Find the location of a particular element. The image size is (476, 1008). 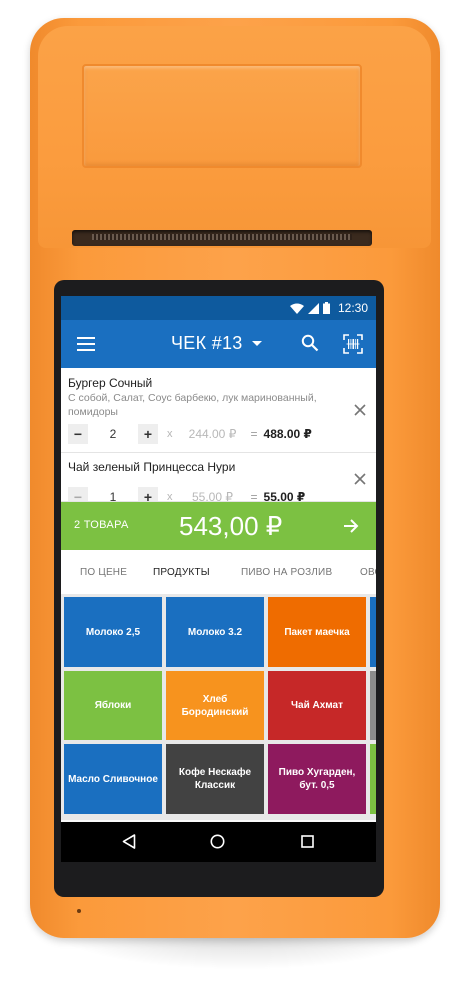

pay-button: 2 ТОВАРА 543,00 ₽ is located at coordinates (218, 526).